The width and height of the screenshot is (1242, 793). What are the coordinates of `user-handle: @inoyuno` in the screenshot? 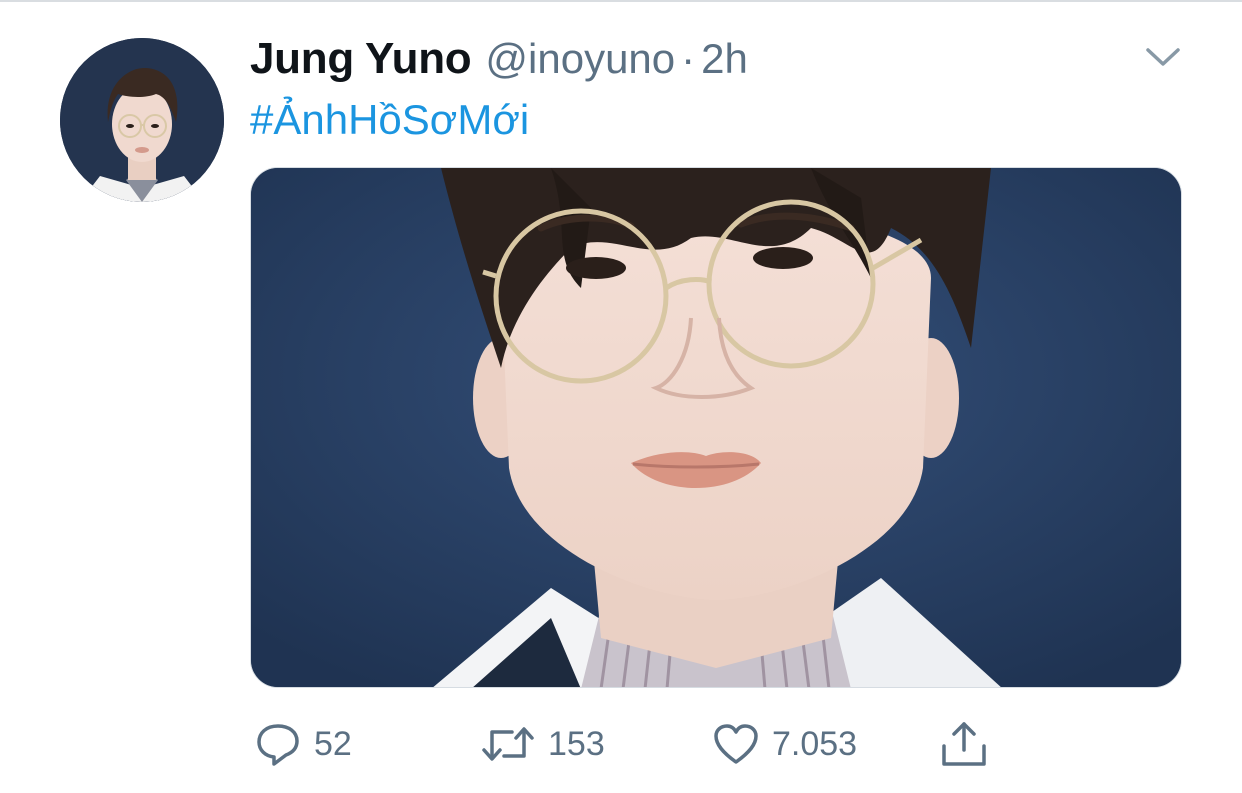 It's located at (580, 59).